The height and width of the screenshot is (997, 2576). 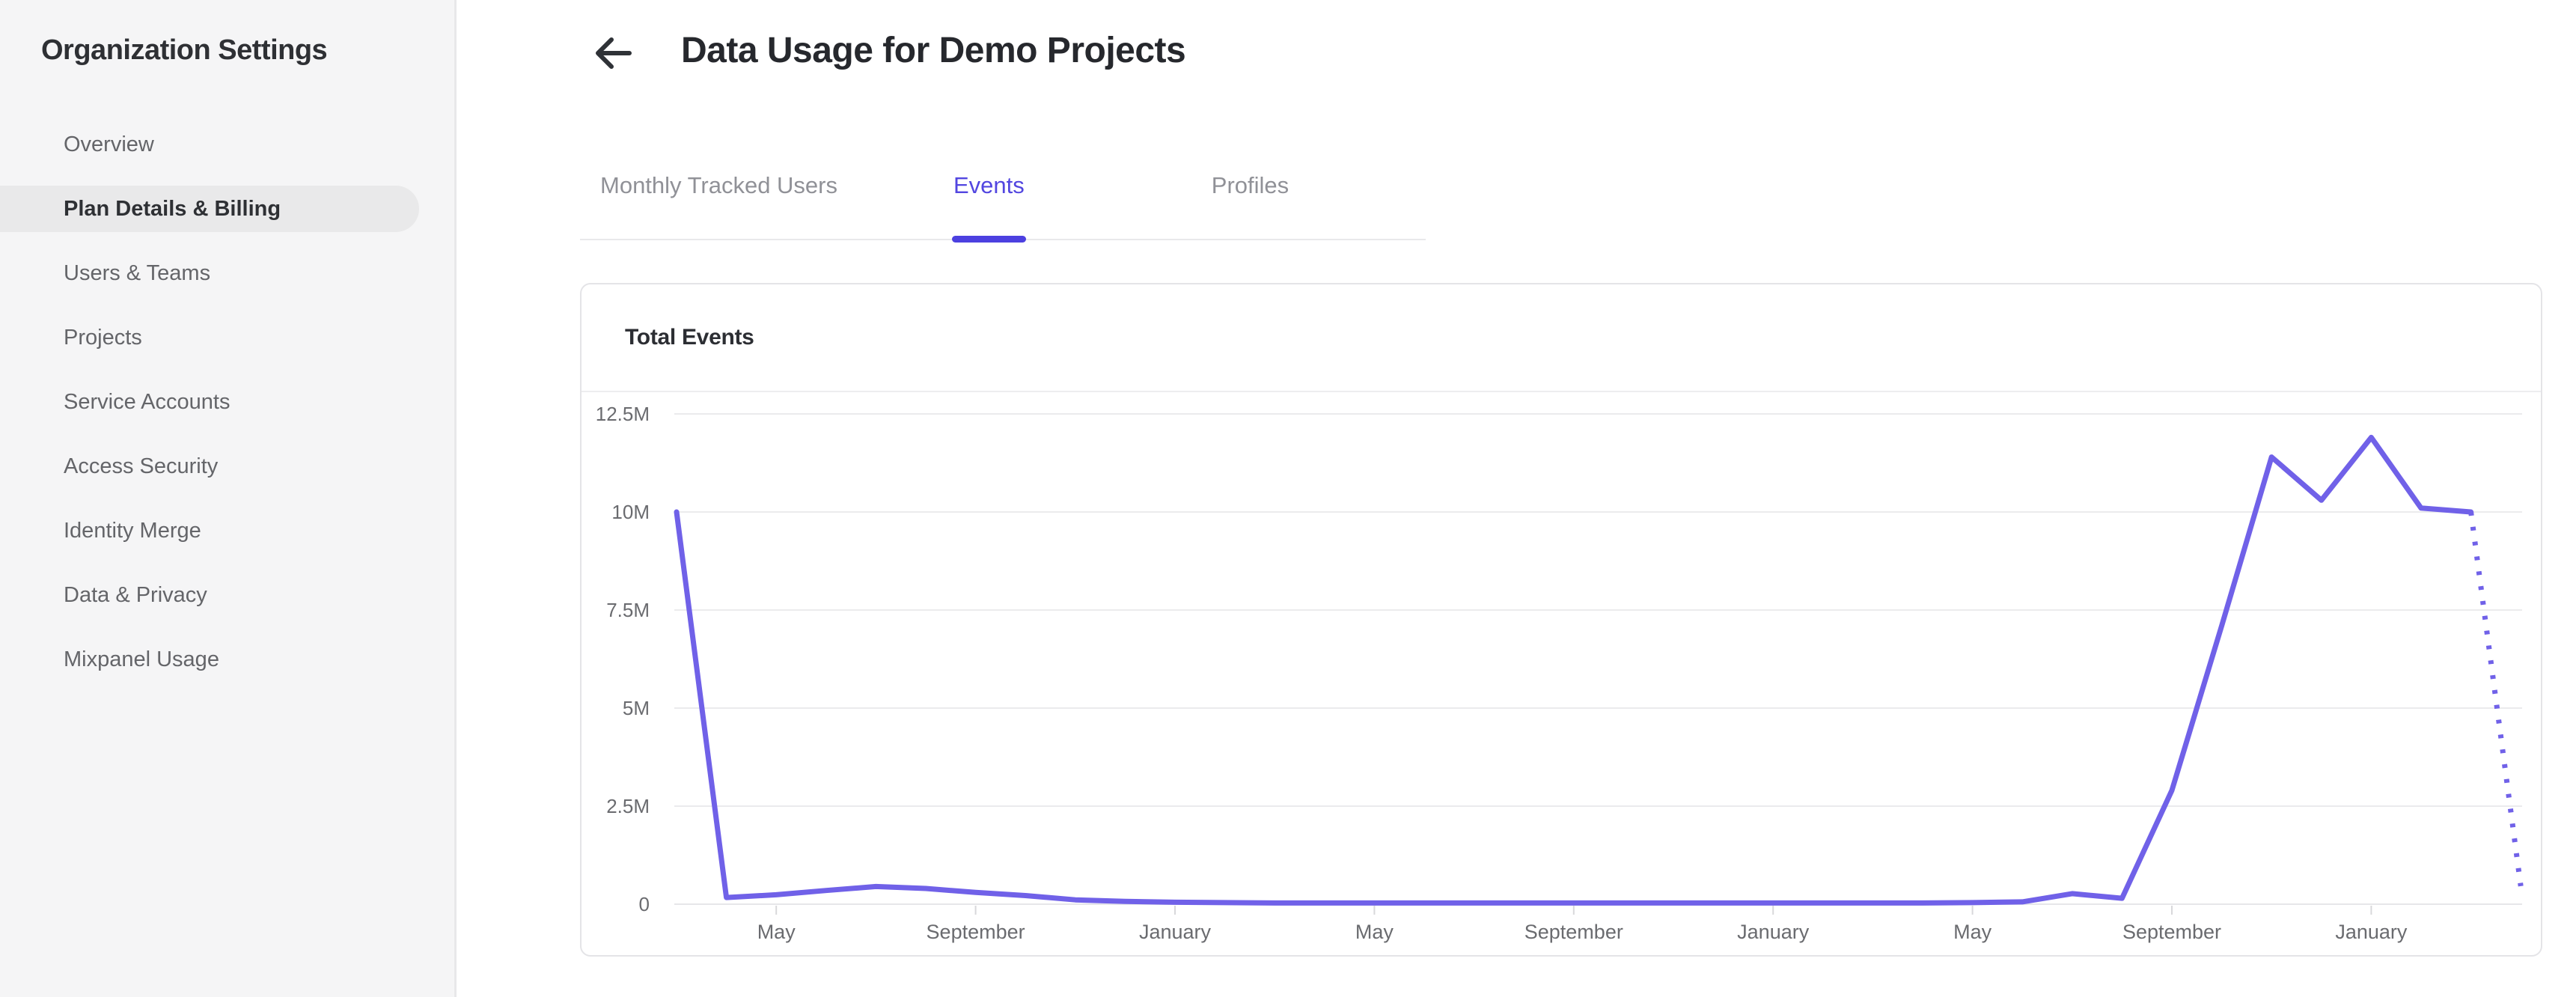 What do you see at coordinates (644, 904) in the screenshot?
I see `svg-text: 0` at bounding box center [644, 904].